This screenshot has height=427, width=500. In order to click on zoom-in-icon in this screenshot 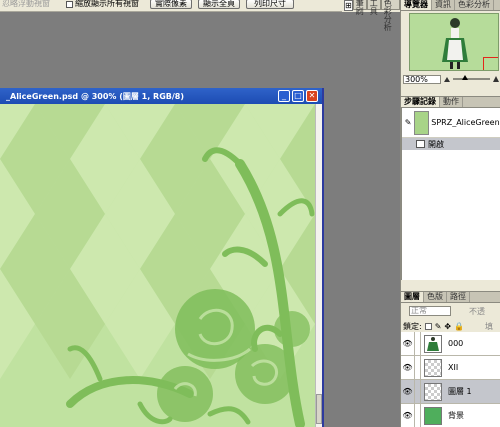, I will do `click(496, 79)`.